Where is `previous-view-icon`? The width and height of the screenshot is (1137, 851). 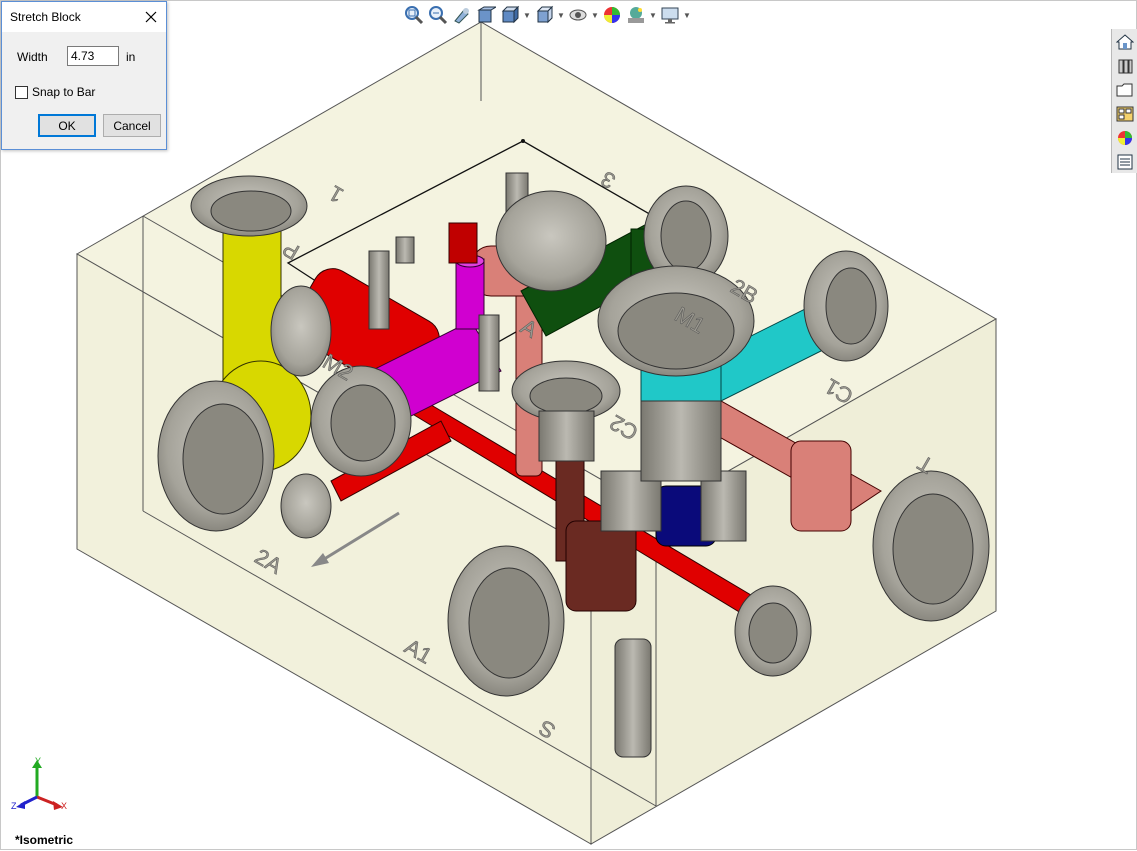
previous-view-icon is located at coordinates (462, 15).